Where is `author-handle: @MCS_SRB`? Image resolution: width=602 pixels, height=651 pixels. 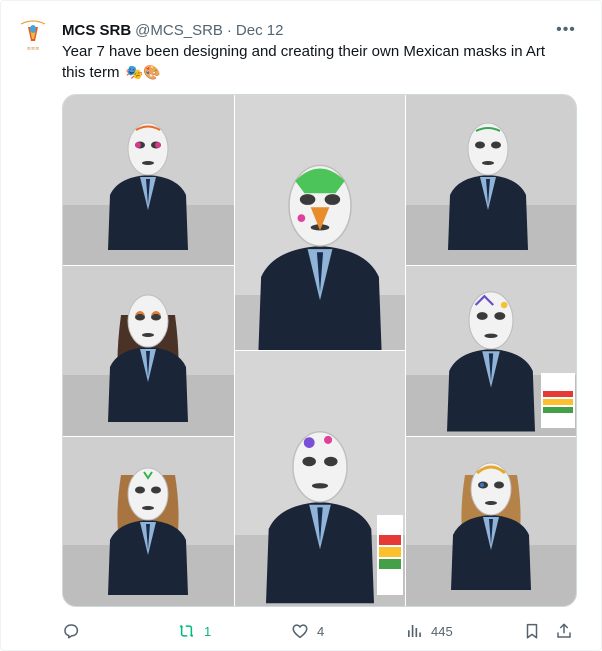 author-handle: @MCS_SRB is located at coordinates (179, 30).